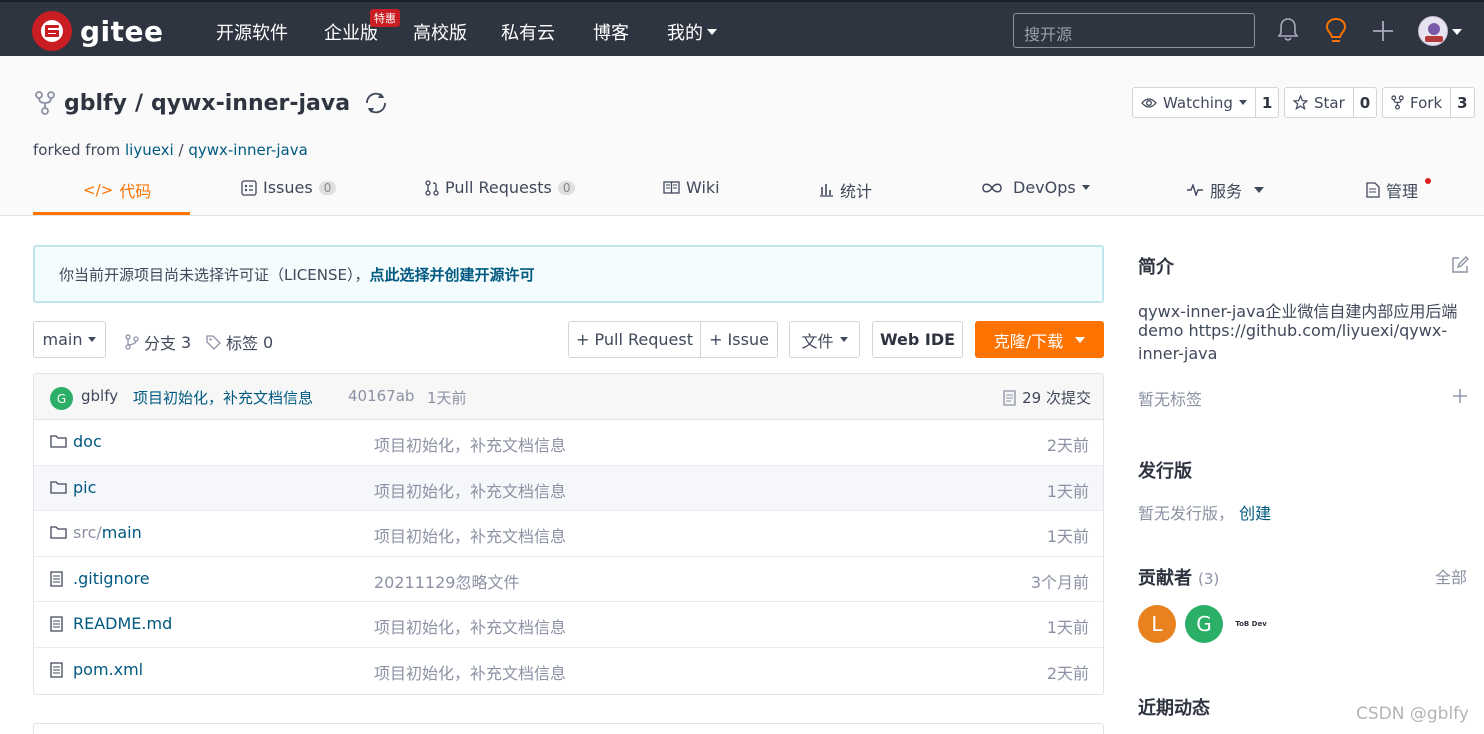 Image resolution: width=1484 pixels, height=734 pixels. What do you see at coordinates (158, 342) in the screenshot?
I see `branches-link: 分支 3` at bounding box center [158, 342].